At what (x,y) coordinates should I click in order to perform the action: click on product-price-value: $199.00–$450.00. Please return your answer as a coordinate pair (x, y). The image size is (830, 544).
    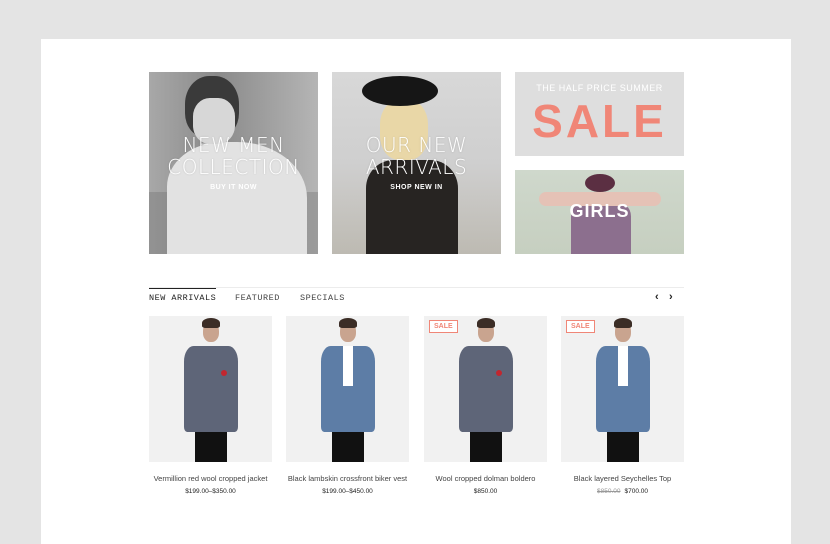
    Looking at the image, I should click on (347, 491).